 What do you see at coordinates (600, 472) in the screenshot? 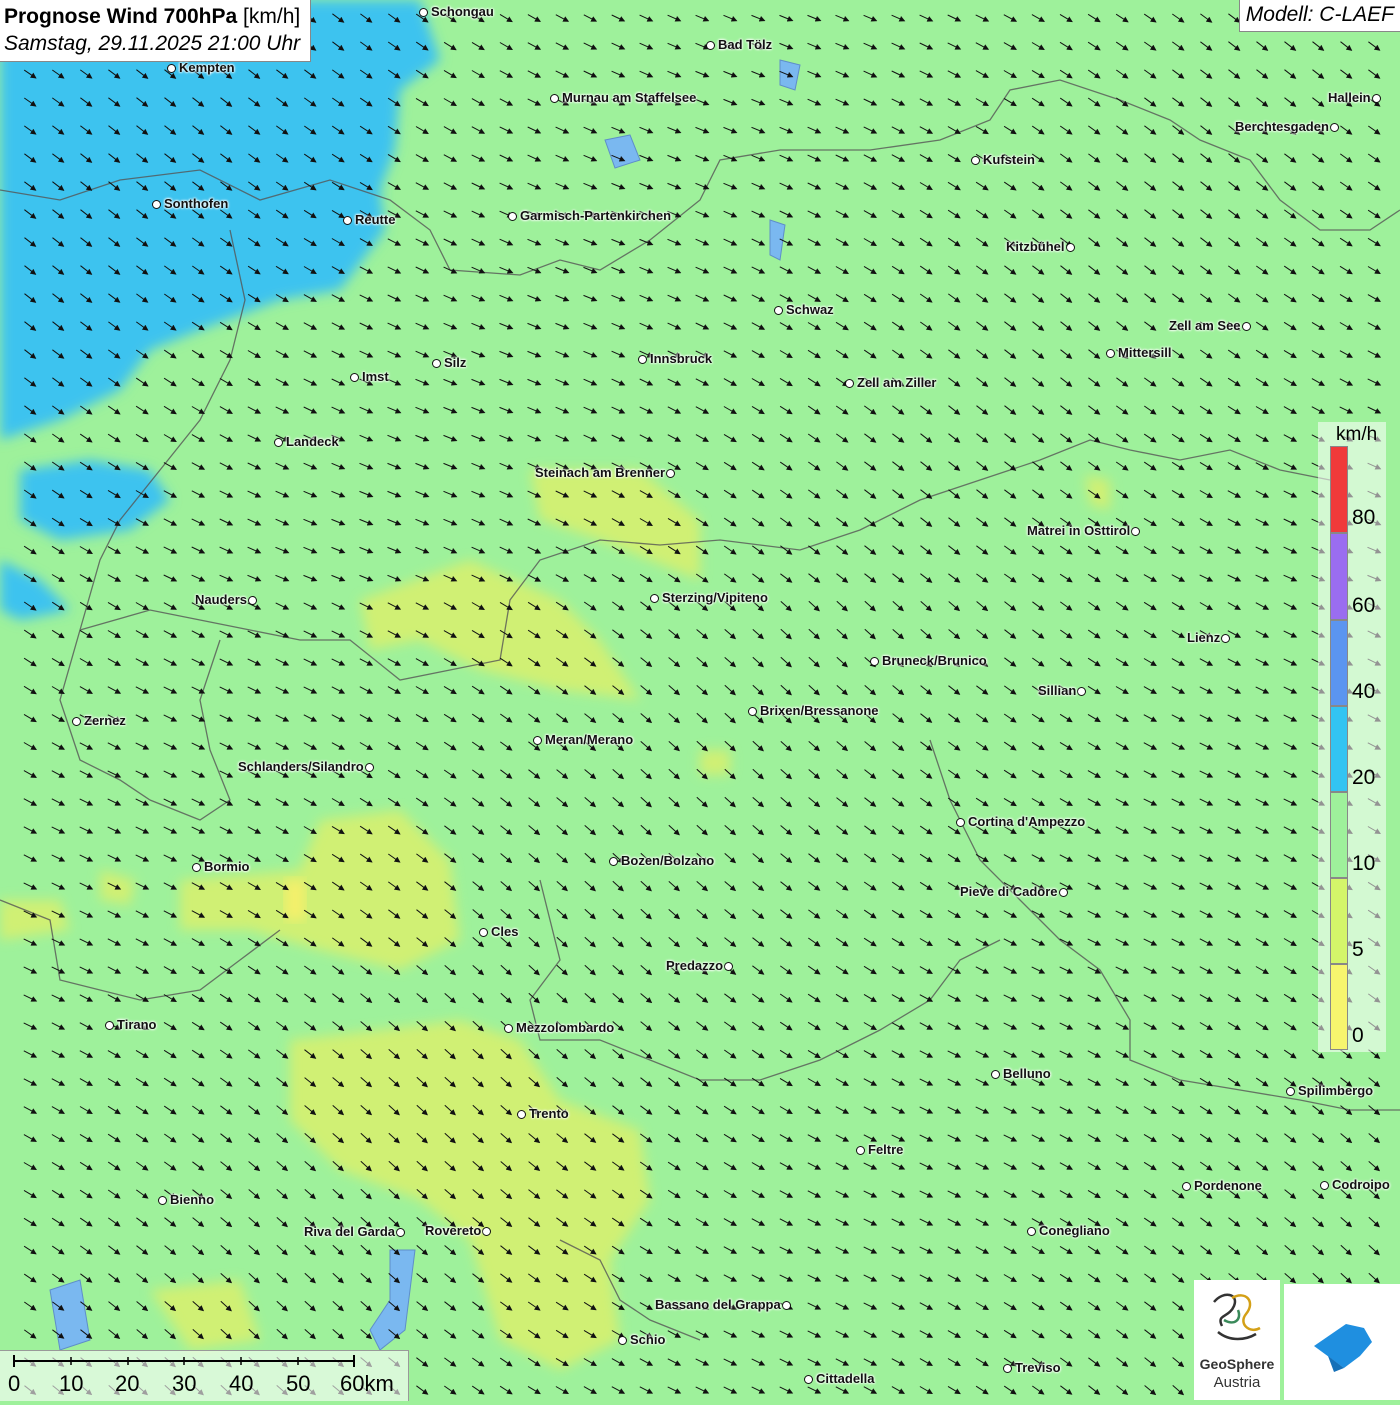
I see `city-label: Steinach am Brenner` at bounding box center [600, 472].